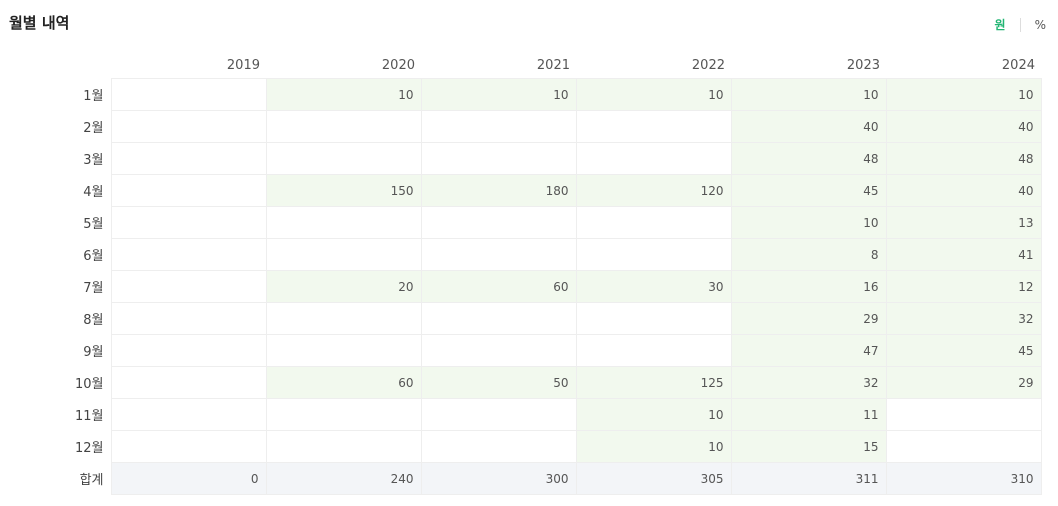  Describe the element at coordinates (808, 350) in the screenshot. I see `value-cell: 47` at that location.